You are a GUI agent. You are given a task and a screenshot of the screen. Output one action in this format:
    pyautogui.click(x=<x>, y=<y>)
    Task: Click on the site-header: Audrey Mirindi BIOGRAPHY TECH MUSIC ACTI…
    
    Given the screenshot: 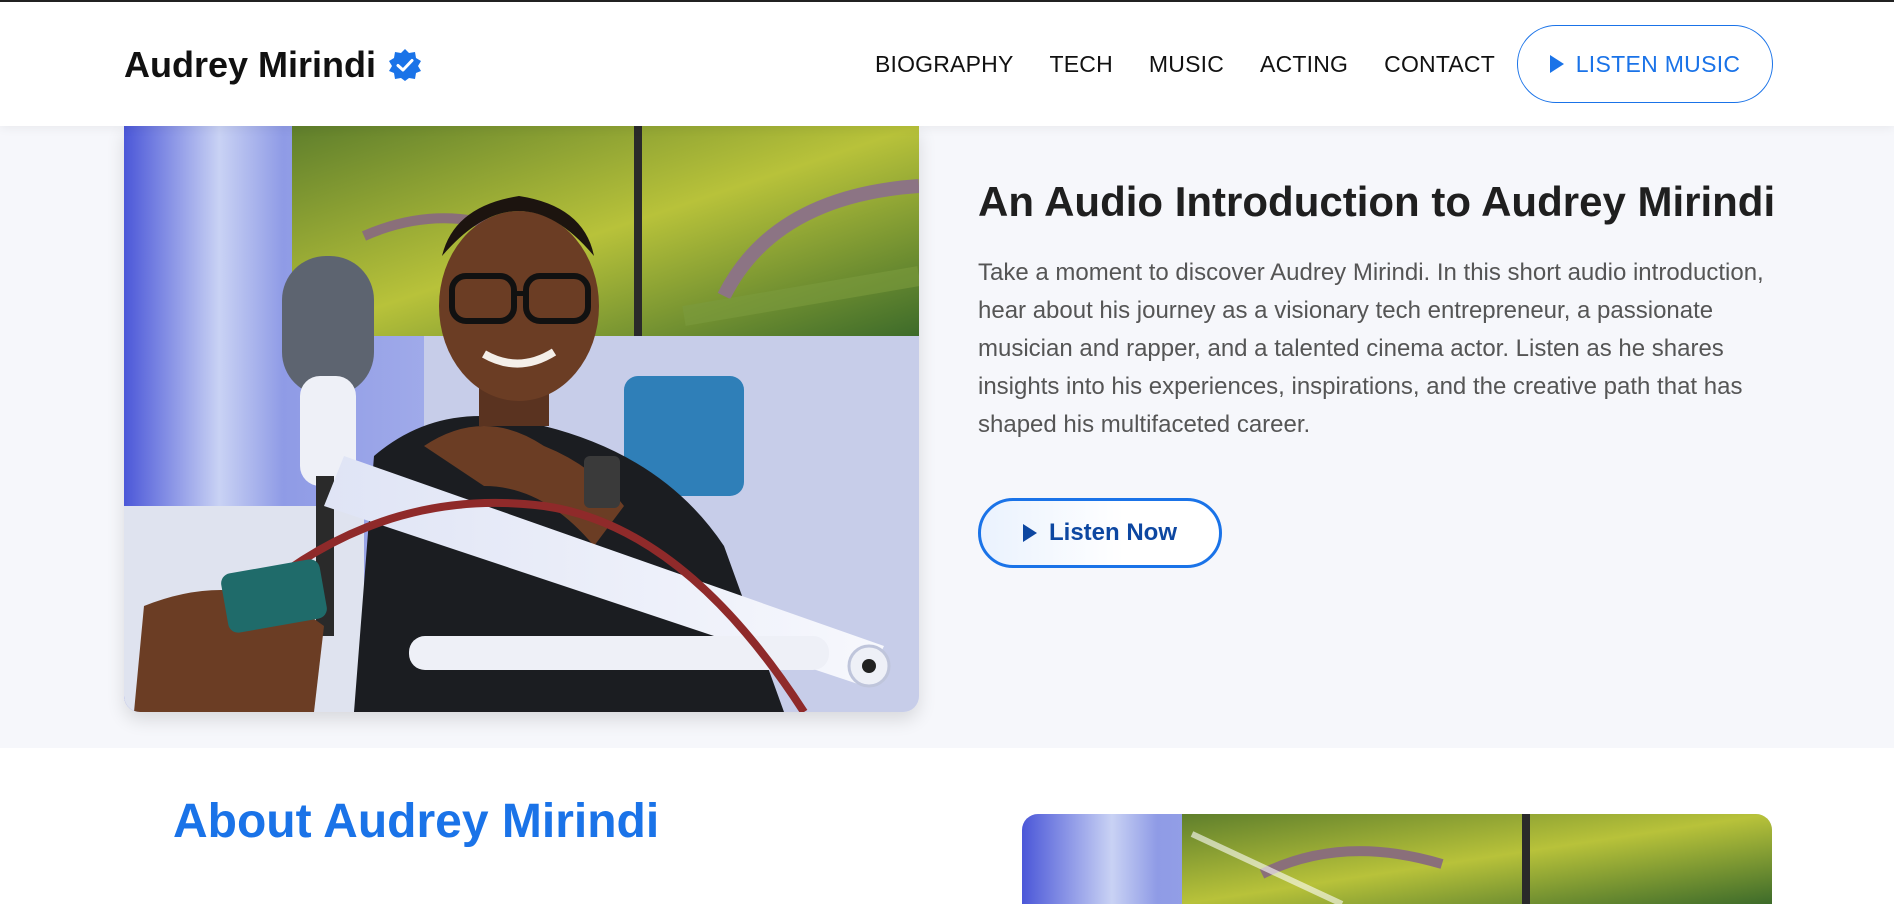 What is the action you would take?
    pyautogui.click(x=947, y=64)
    